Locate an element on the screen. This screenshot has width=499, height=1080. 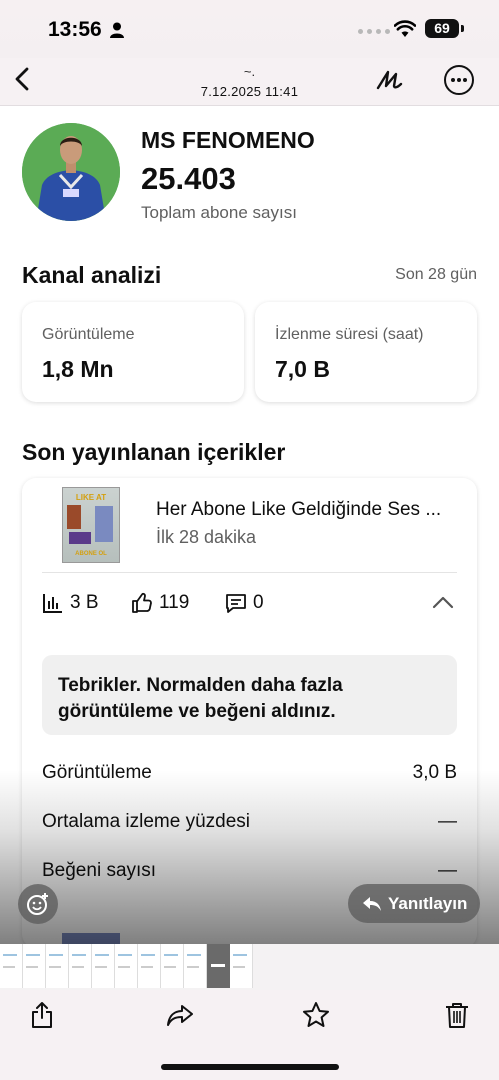
likes-stat: 119 is located at coordinates (160, 603).